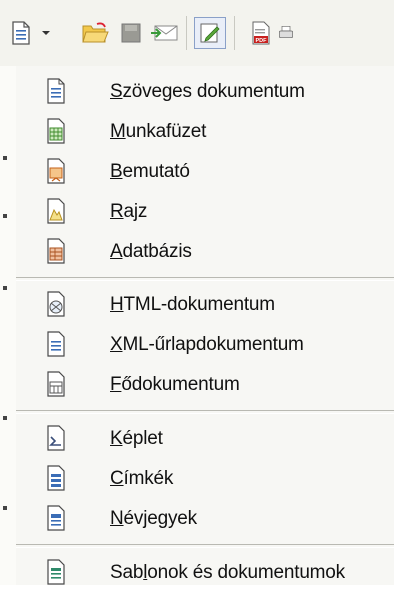 This screenshot has width=394, height=592. What do you see at coordinates (56, 572) in the screenshot?
I see `templates-and-documents-icon` at bounding box center [56, 572].